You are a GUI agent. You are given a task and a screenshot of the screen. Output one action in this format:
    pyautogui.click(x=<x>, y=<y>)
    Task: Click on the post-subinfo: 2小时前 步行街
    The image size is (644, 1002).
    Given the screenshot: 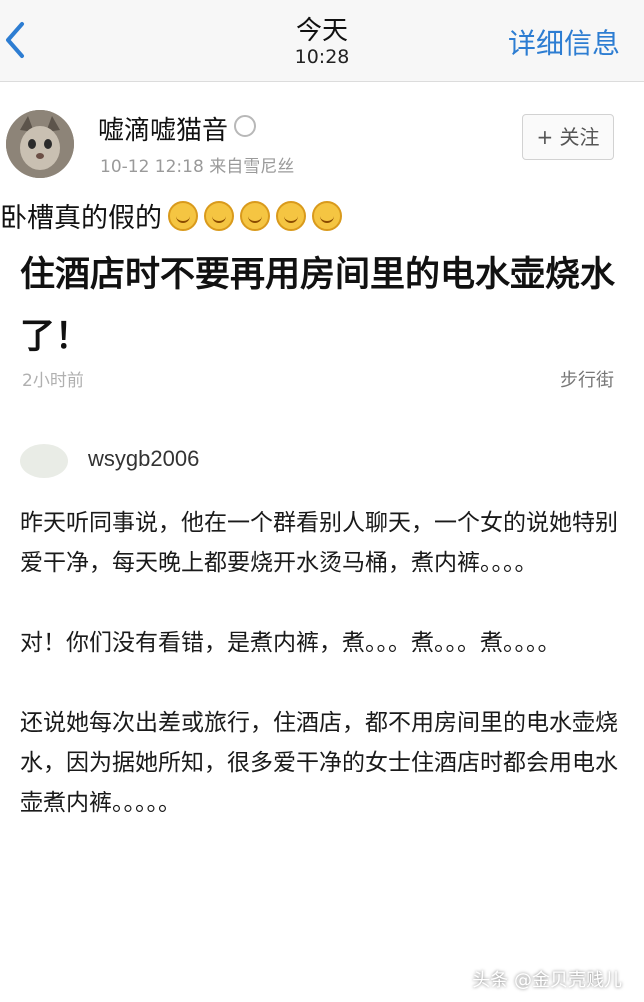 What is the action you would take?
    pyautogui.click(x=322, y=381)
    